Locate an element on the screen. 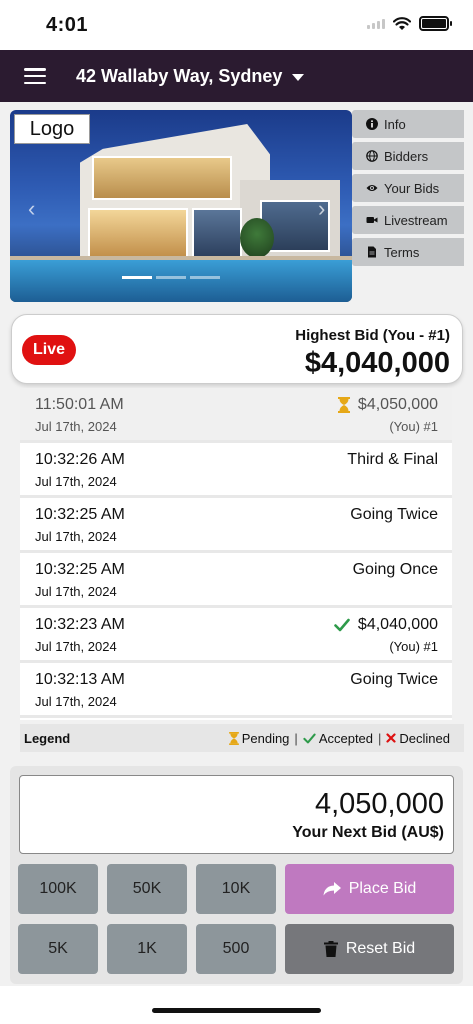  hamburger-menu-icon is located at coordinates (35, 76).